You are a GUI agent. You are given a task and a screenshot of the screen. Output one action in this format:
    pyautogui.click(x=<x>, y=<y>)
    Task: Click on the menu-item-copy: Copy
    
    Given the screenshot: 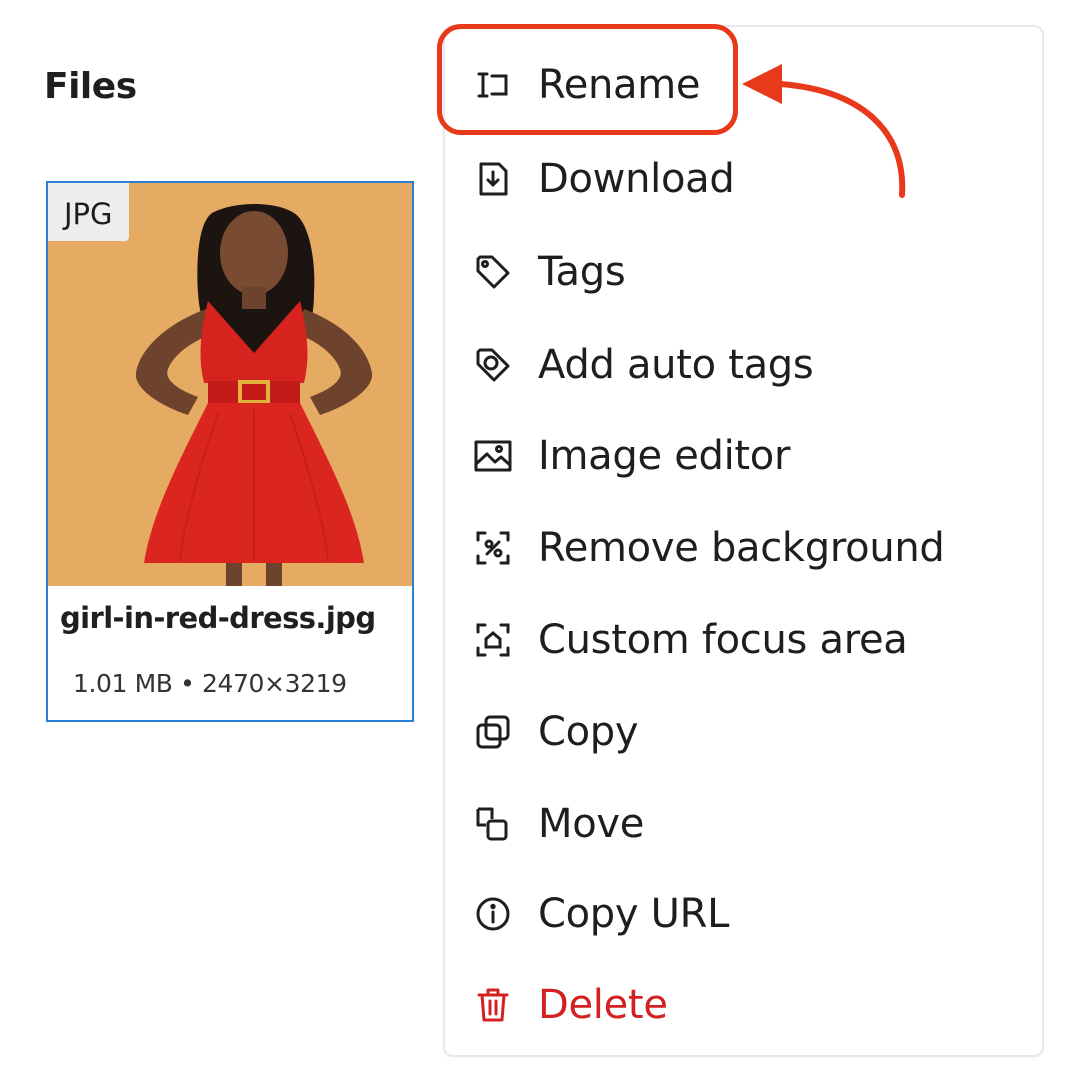 What is the action you would take?
    pyautogui.click(x=743, y=732)
    